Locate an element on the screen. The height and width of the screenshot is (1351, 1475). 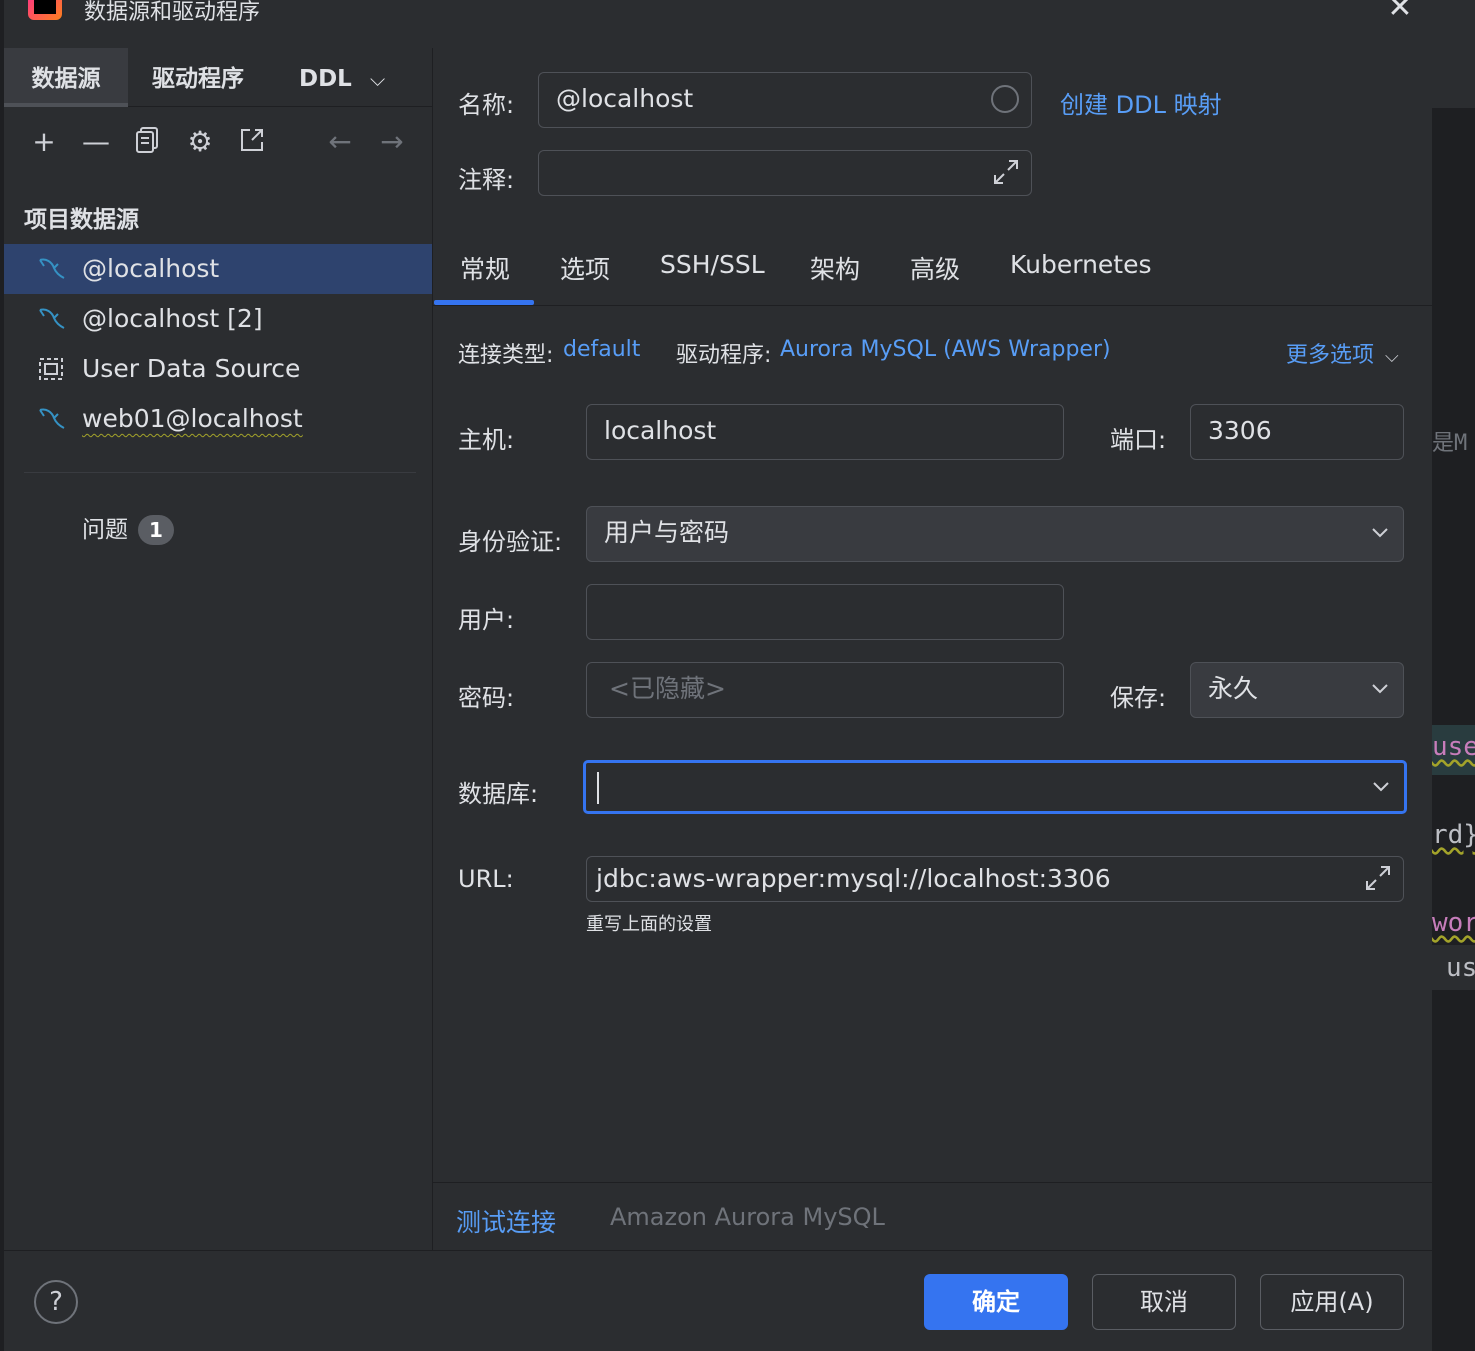
database-label: 数据库: is located at coordinates (498, 794).